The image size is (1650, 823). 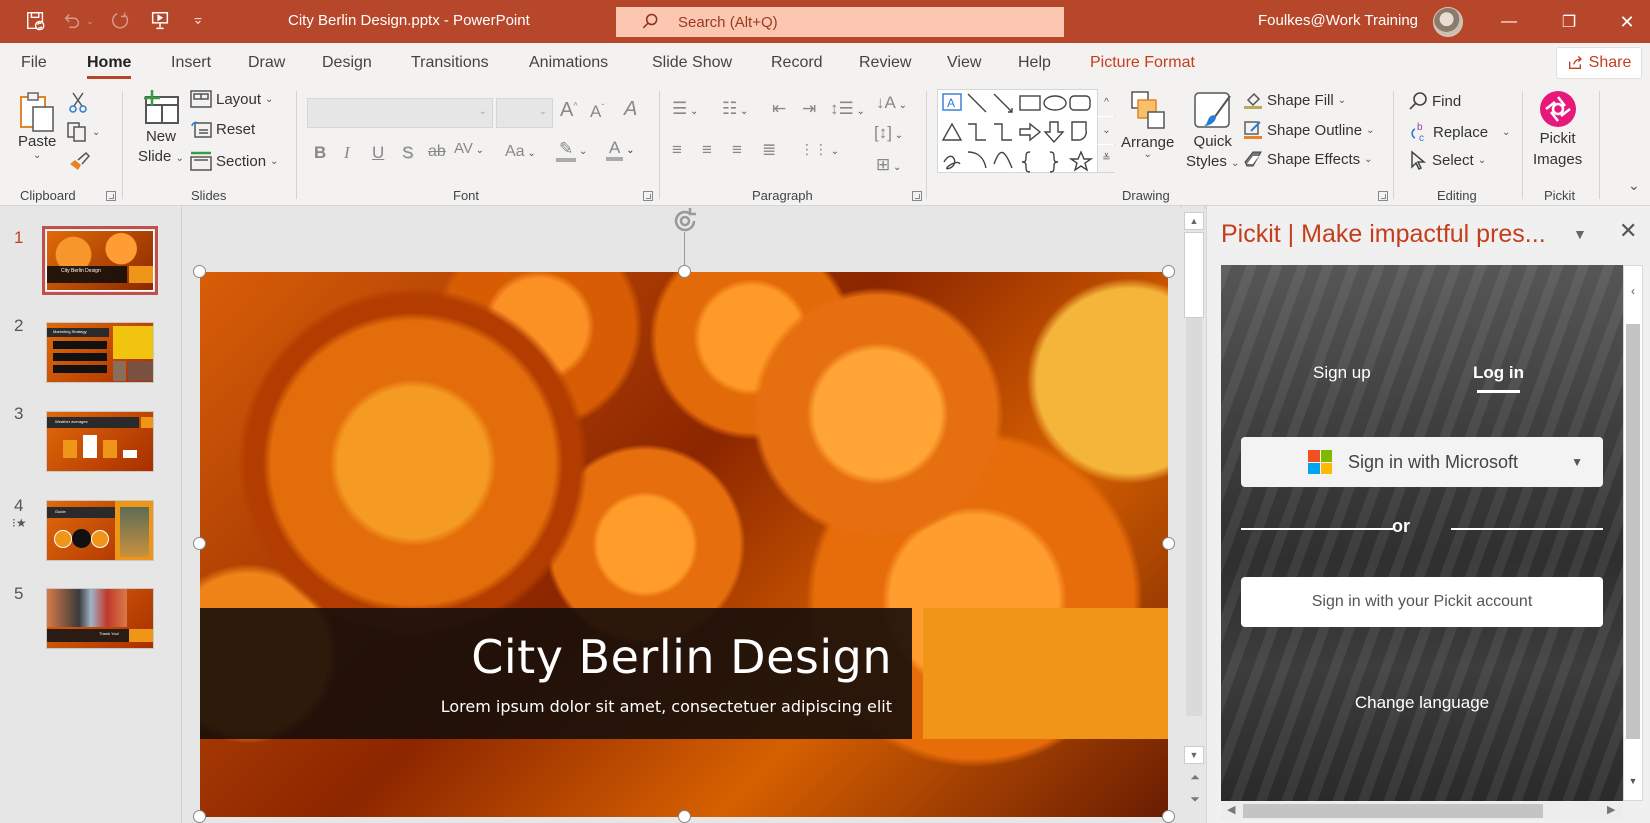 What do you see at coordinates (597, 112) in the screenshot?
I see `decrease-font-size-icon: Aˇ` at bounding box center [597, 112].